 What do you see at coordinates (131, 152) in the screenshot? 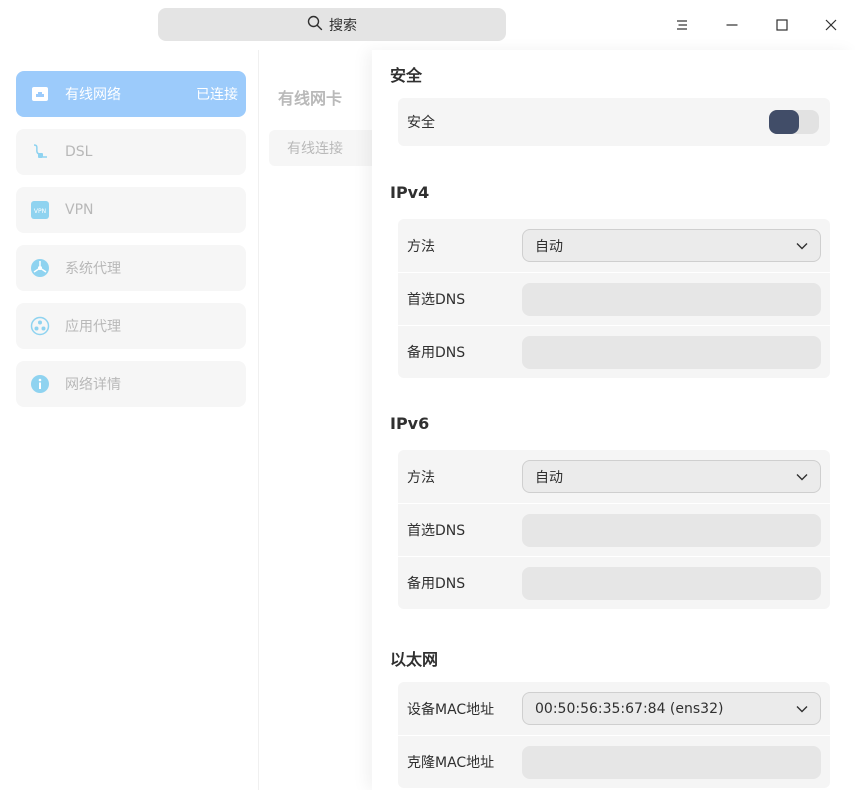
I see `sidebar-item-dsl: DSL` at bounding box center [131, 152].